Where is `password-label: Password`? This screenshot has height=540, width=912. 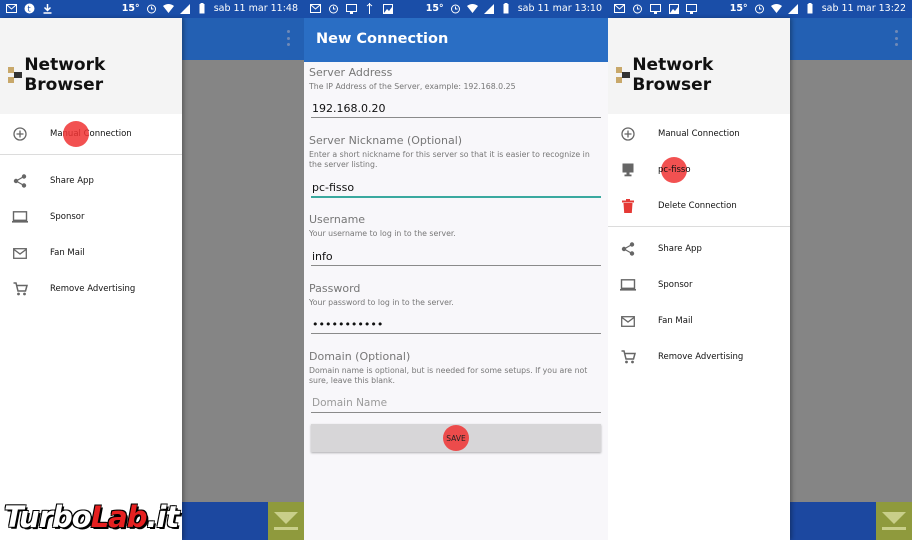 password-label: Password is located at coordinates (335, 288).